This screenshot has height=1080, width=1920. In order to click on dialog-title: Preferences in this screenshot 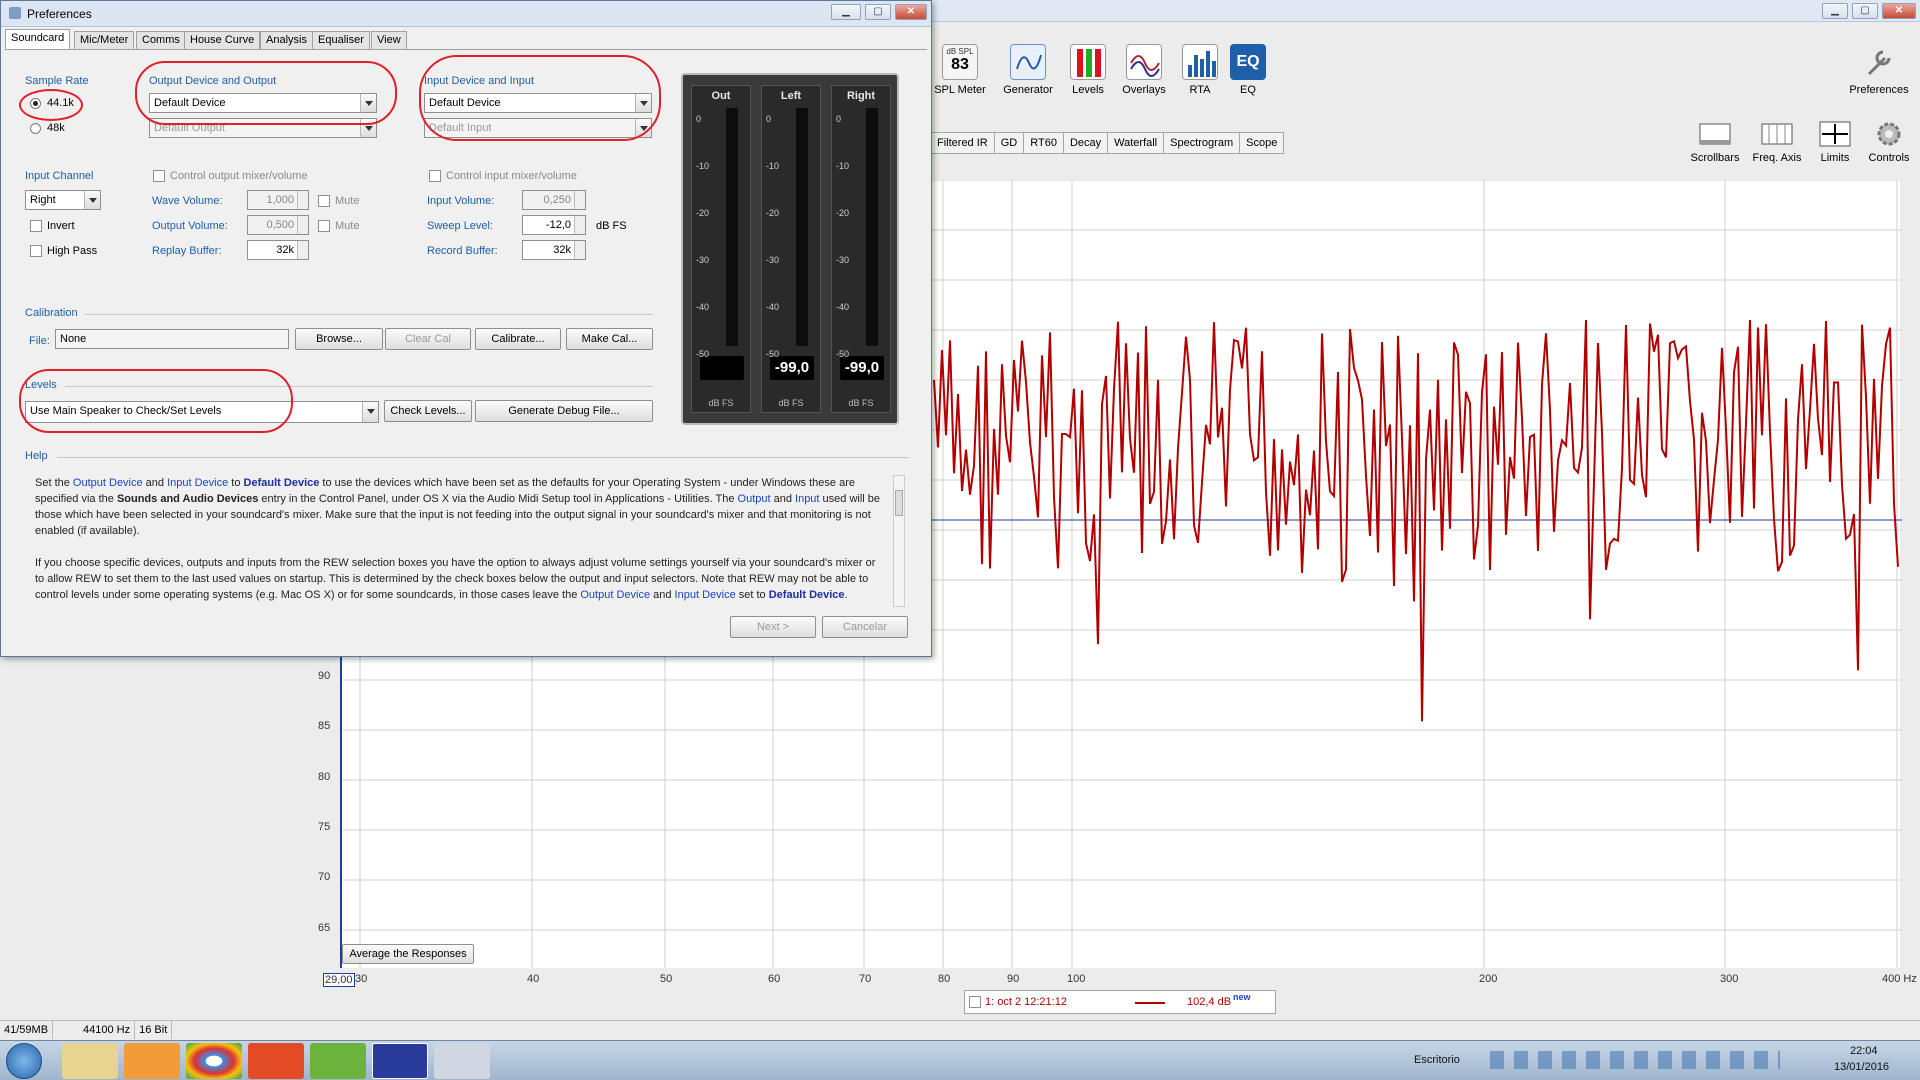, I will do `click(59, 14)`.